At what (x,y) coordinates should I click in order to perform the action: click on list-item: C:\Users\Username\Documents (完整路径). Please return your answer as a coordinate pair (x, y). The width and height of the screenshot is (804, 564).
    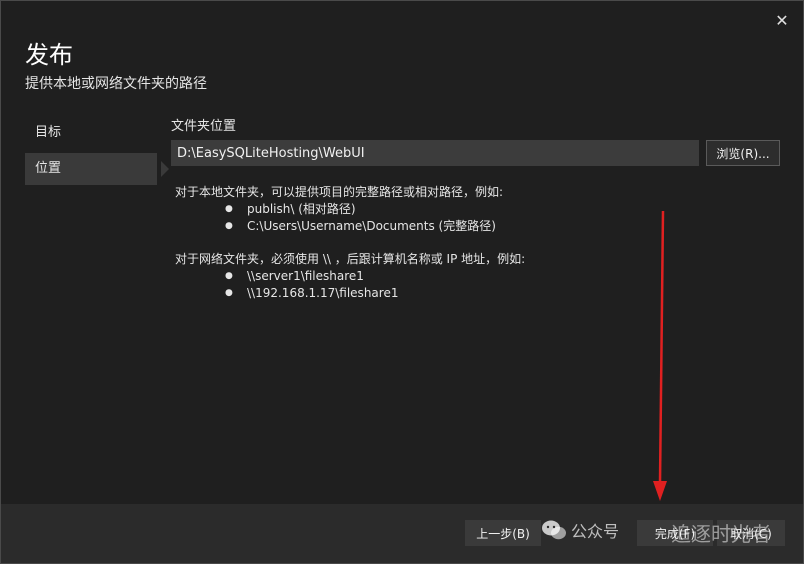
    Looking at the image, I should click on (479, 226).